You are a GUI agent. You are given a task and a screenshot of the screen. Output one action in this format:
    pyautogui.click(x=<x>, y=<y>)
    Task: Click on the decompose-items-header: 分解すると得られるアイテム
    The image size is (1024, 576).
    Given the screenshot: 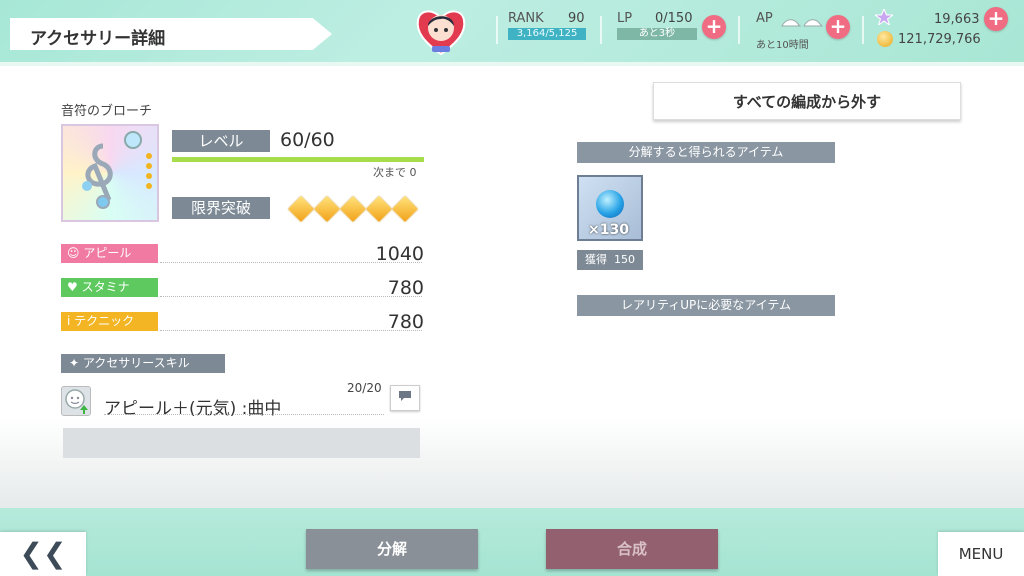 What is the action you would take?
    pyautogui.click(x=706, y=152)
    